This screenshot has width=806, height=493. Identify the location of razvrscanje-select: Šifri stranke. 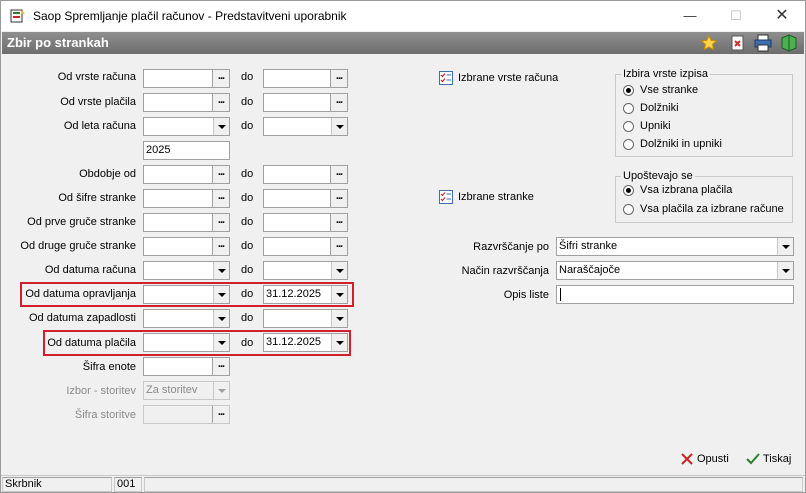
(675, 246).